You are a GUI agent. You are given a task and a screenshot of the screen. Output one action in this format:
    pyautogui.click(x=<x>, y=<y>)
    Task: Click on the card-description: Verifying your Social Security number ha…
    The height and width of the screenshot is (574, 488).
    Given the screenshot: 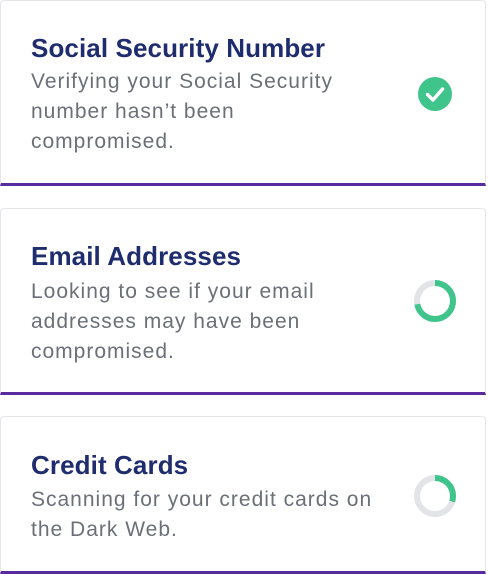 What is the action you would take?
    pyautogui.click(x=182, y=111)
    